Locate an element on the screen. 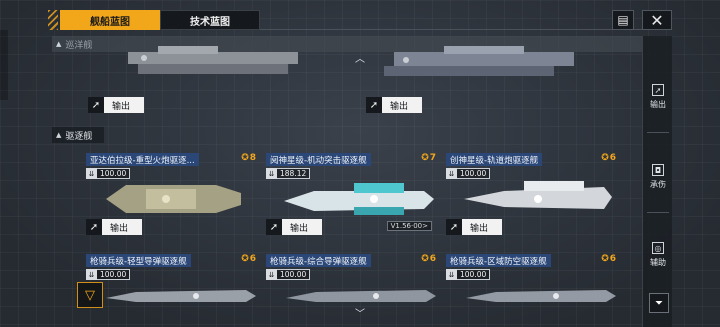  ship-card: 创神星级-轨道炮驱逐舰 ✪ 6 ⇊ 100.00 ➚ 输出 is located at coordinates (531, 195).